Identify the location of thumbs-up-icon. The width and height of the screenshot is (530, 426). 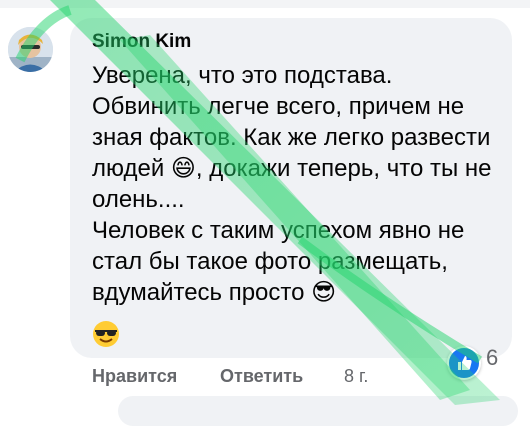
(465, 363).